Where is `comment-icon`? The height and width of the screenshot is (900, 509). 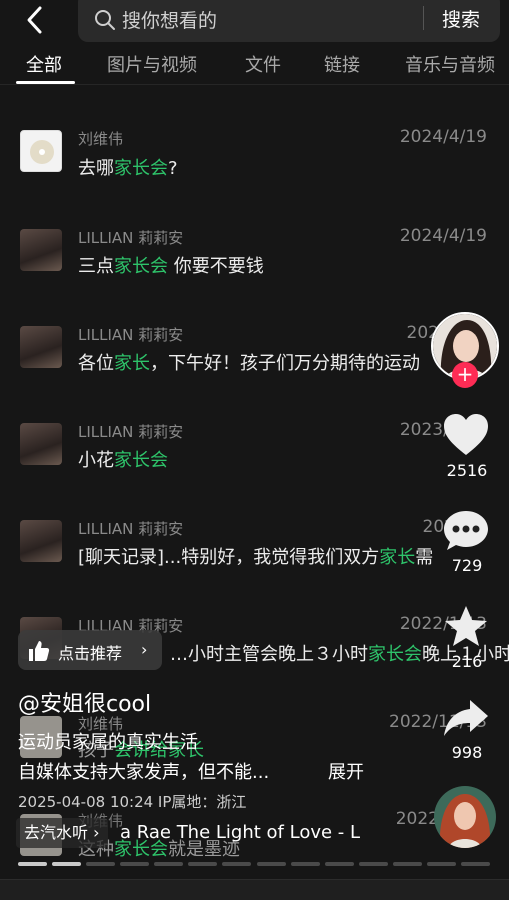
comment-icon is located at coordinates (466, 531).